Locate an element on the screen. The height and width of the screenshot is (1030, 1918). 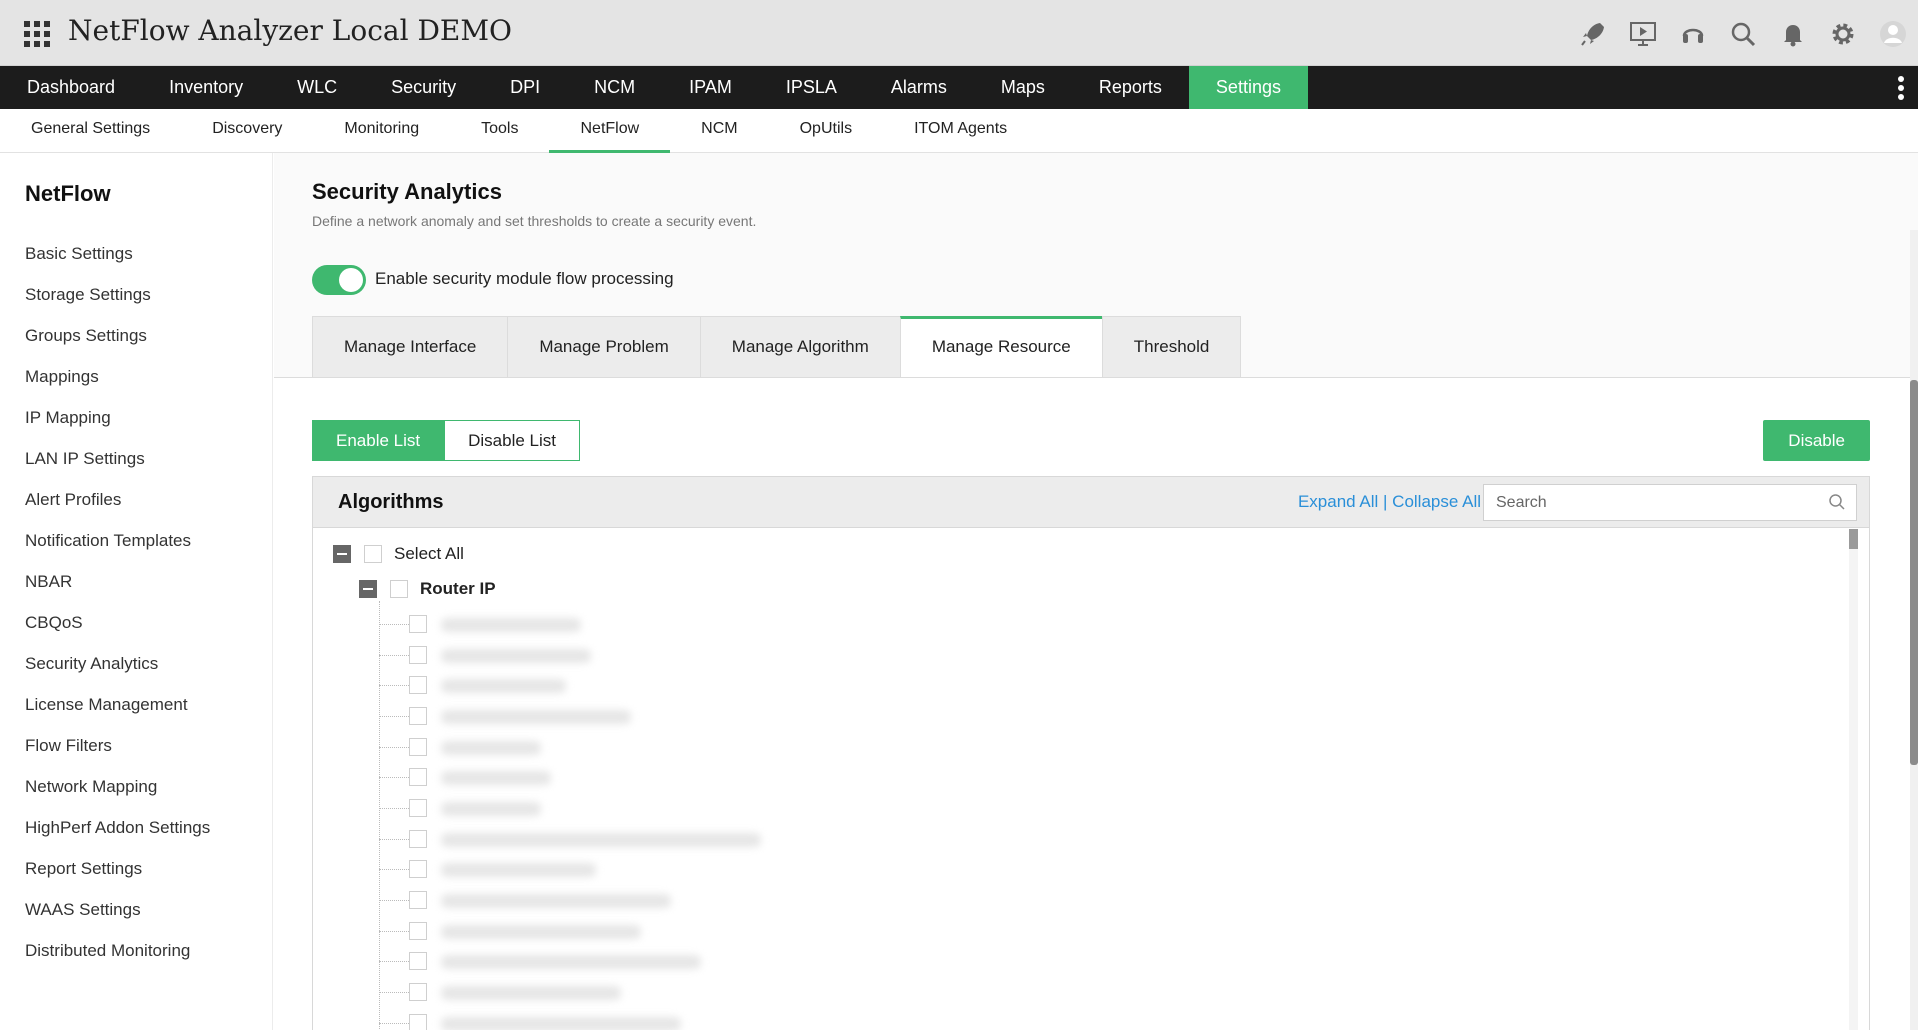
tab-manage-resource: Manage Resource is located at coordinates (1000, 347).